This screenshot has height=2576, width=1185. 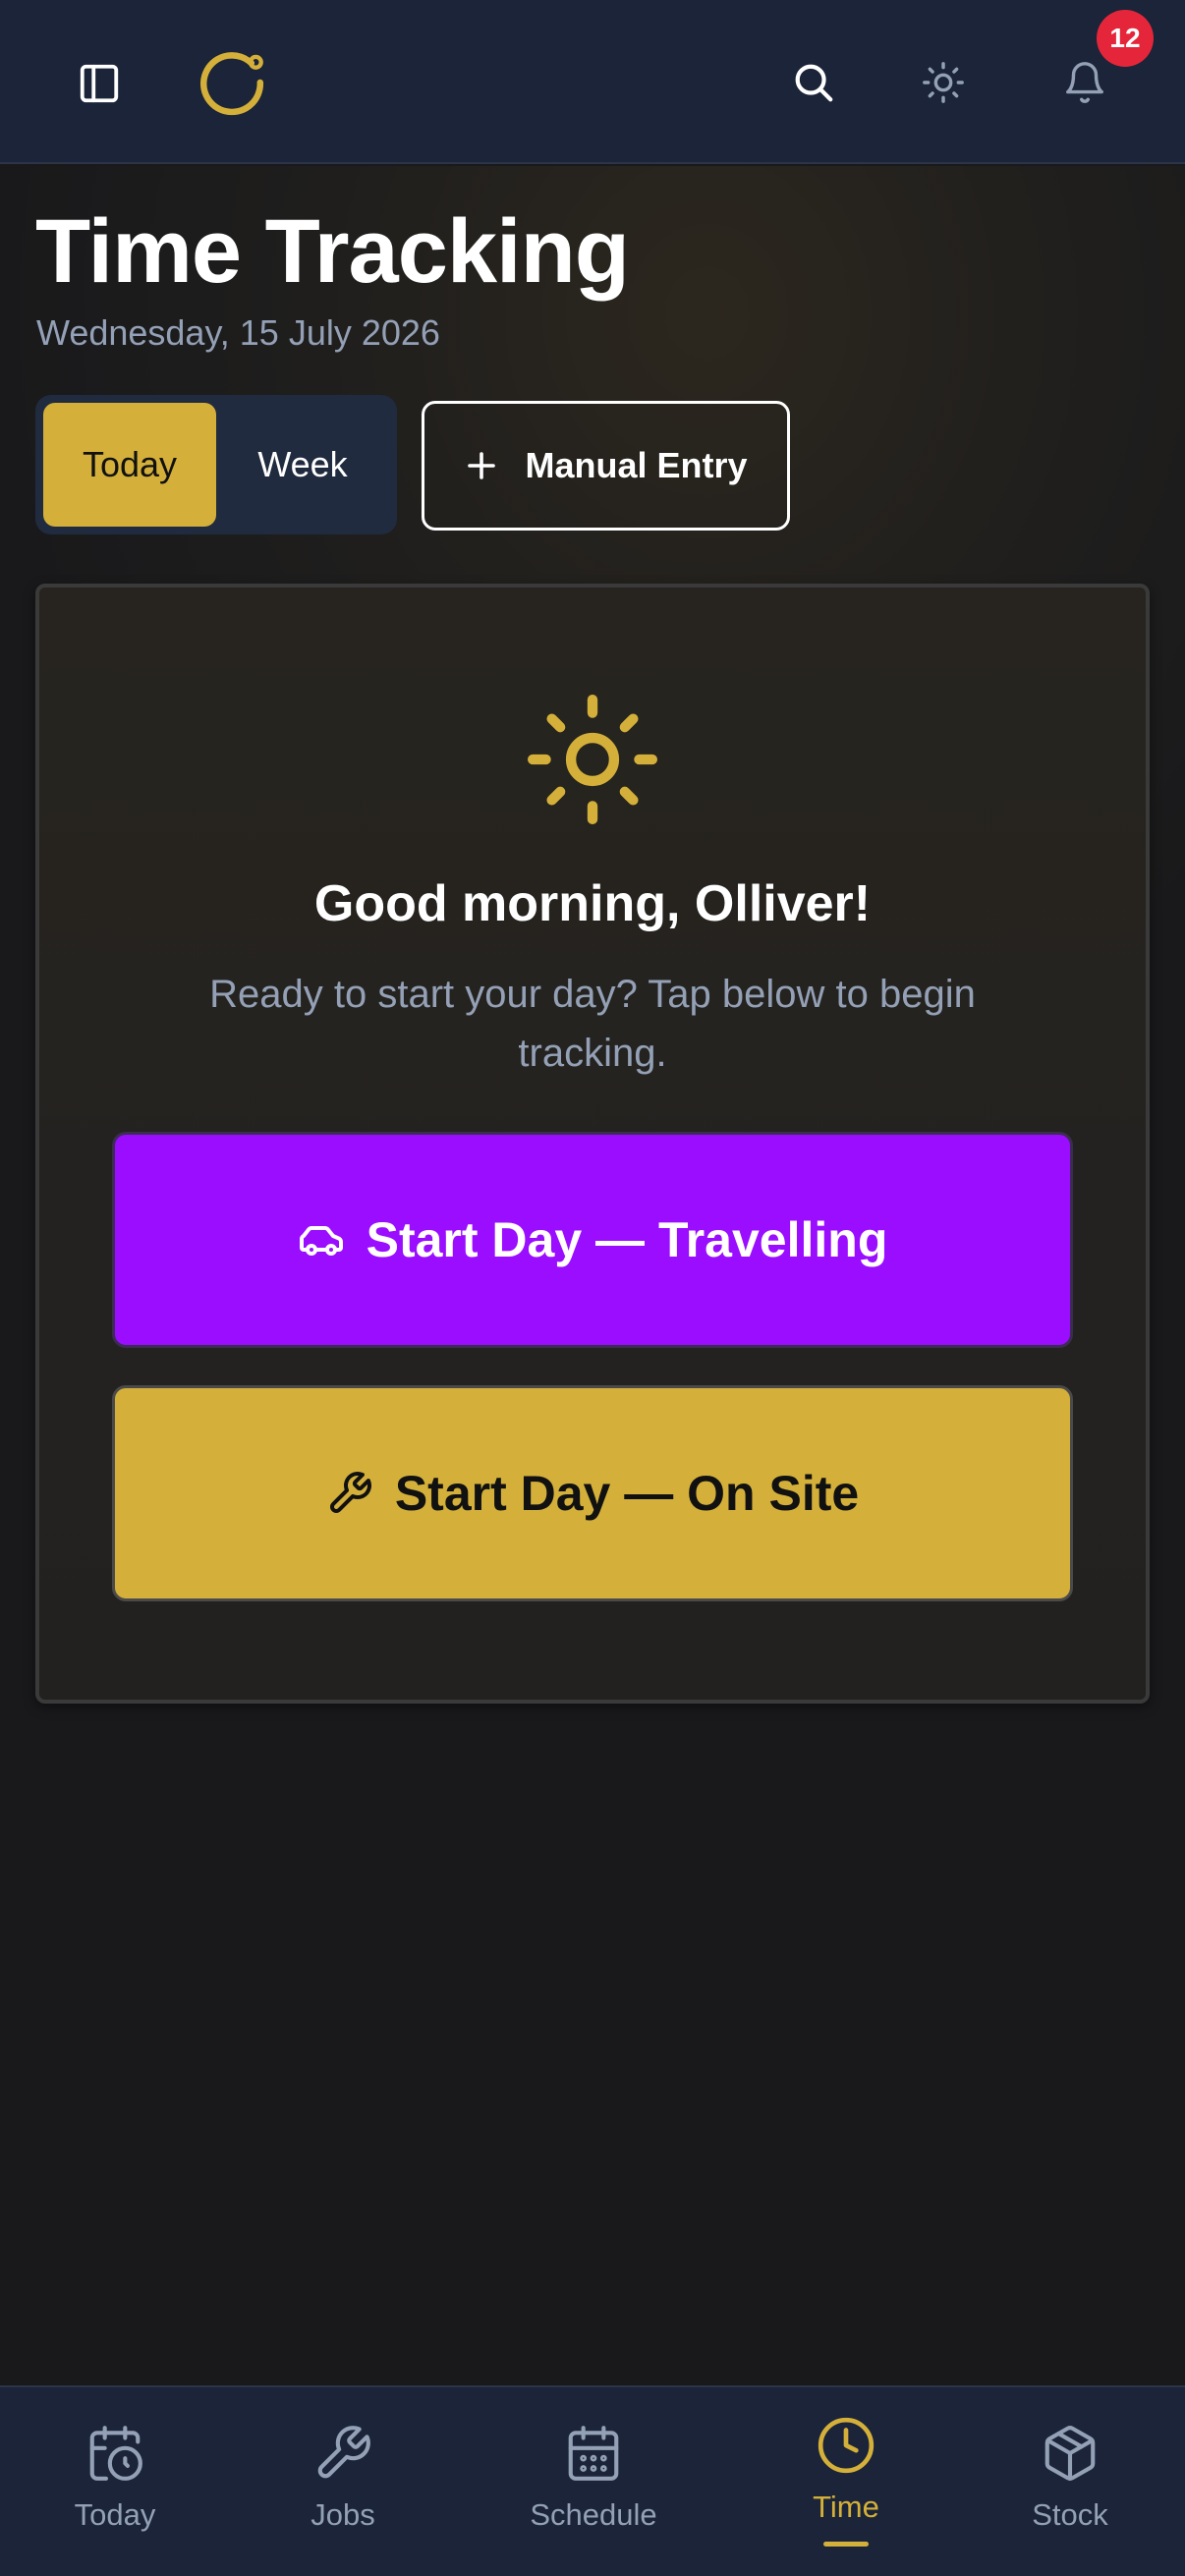 I want to click on nav-label-schedule: Schedule, so click(x=594, y=2514).